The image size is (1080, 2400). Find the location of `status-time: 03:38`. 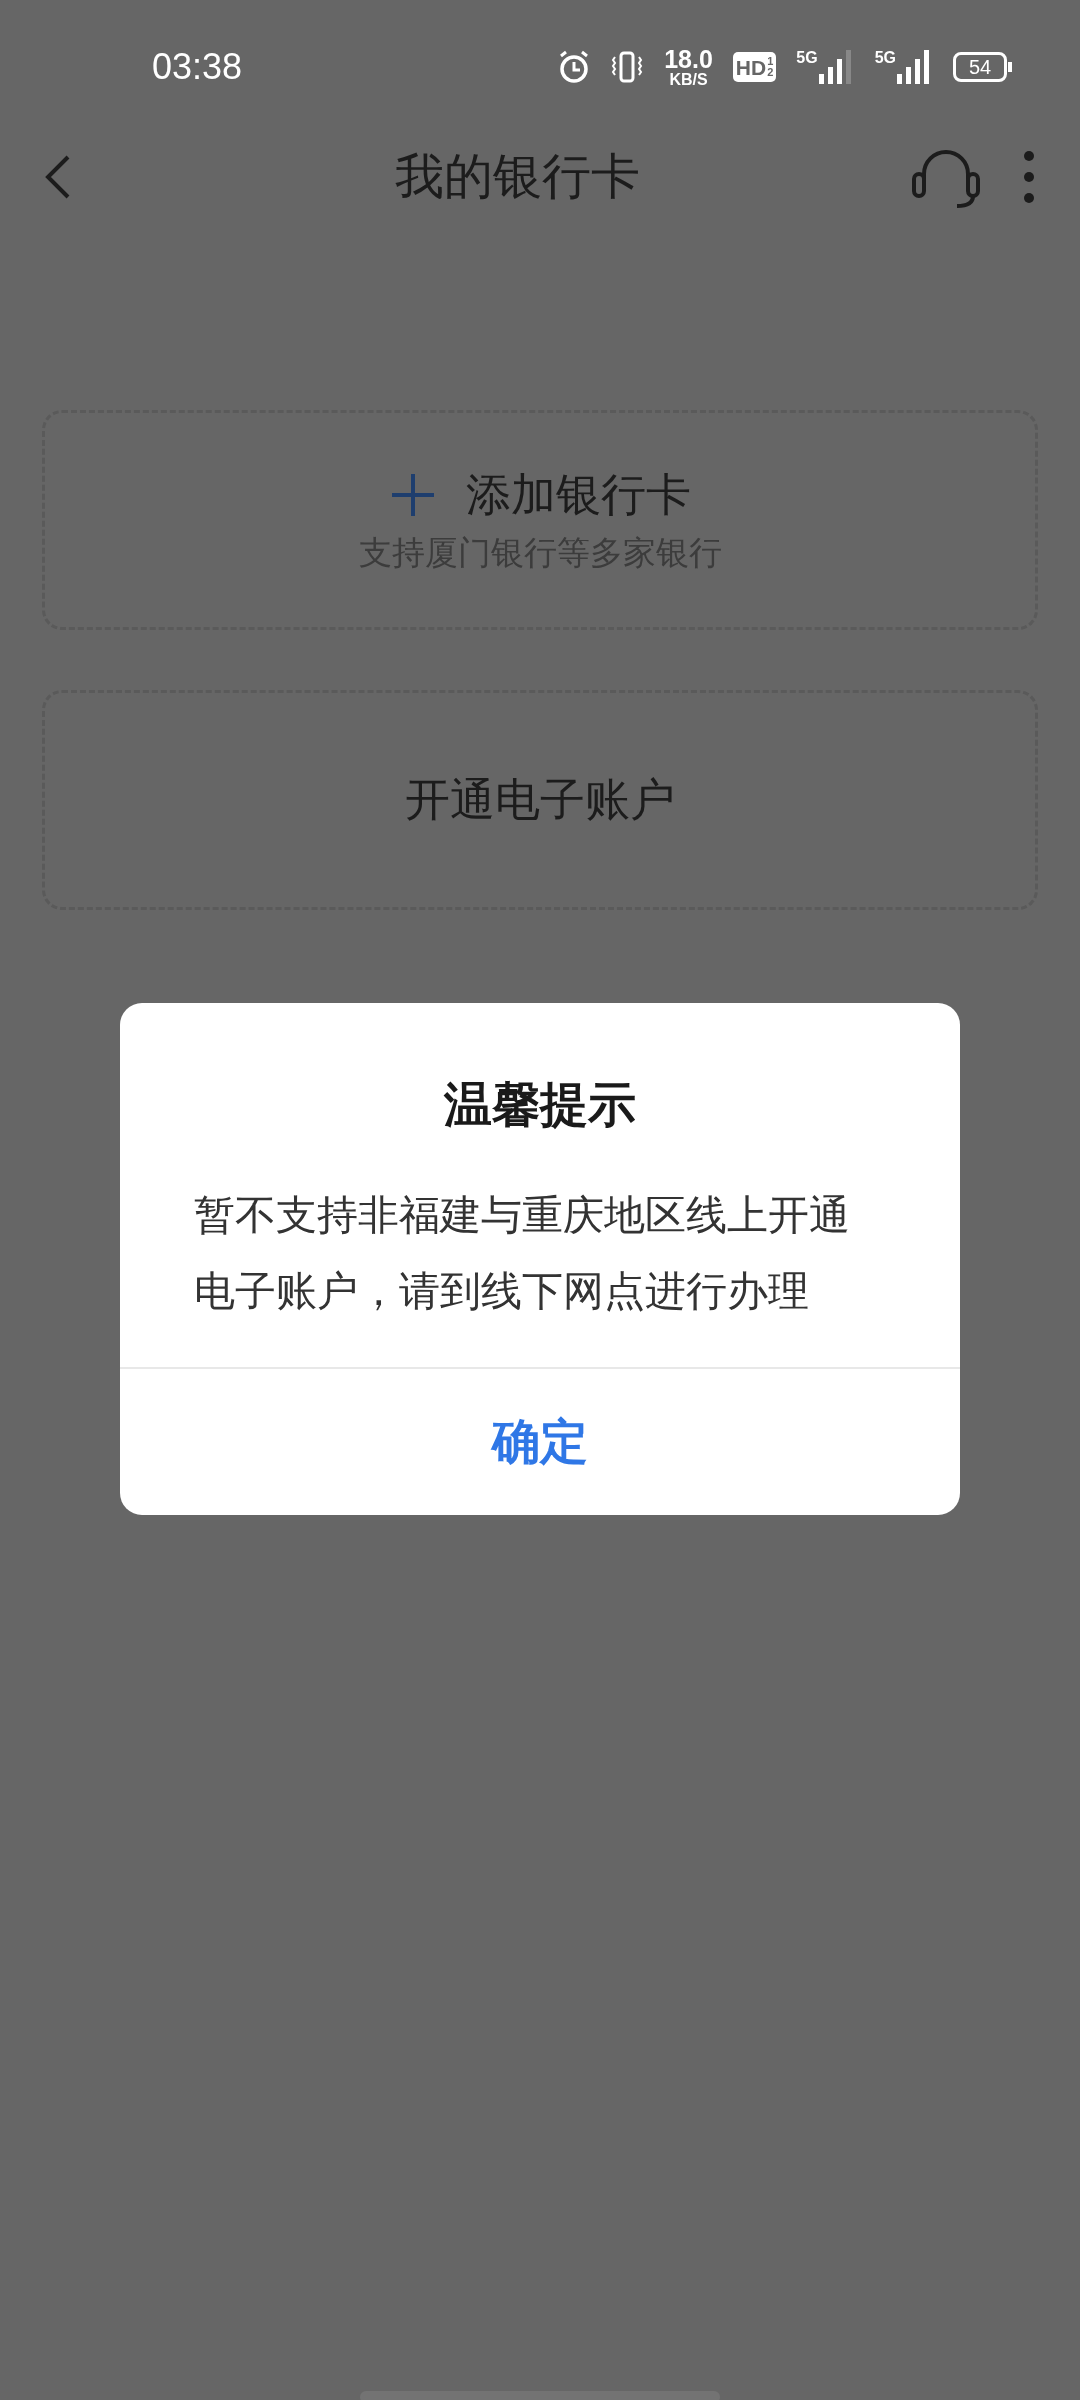

status-time: 03:38 is located at coordinates (197, 67).